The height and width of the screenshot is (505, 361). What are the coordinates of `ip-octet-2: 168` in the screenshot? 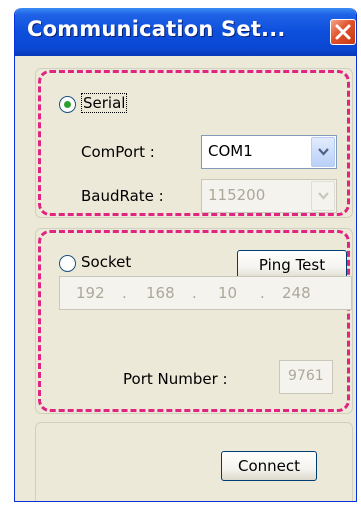 It's located at (160, 293).